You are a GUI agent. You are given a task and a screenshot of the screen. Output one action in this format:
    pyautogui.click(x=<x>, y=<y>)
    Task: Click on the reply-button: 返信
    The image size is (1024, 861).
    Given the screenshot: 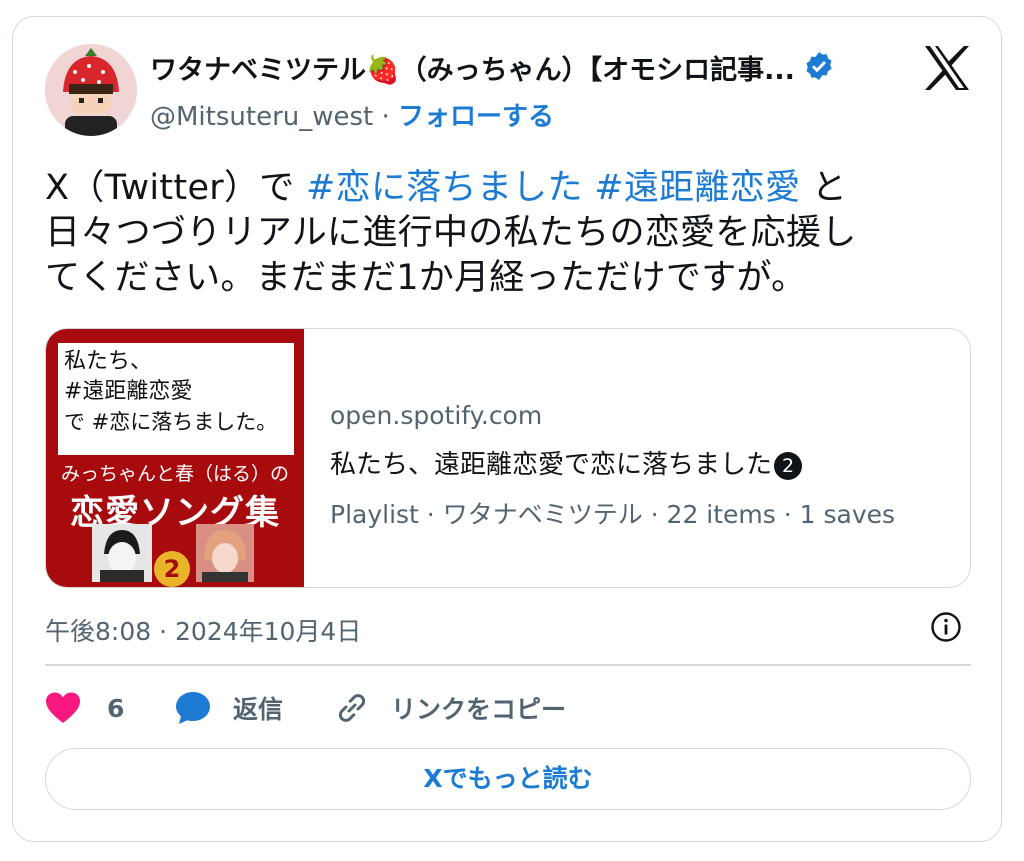 What is the action you would take?
    pyautogui.click(x=255, y=708)
    